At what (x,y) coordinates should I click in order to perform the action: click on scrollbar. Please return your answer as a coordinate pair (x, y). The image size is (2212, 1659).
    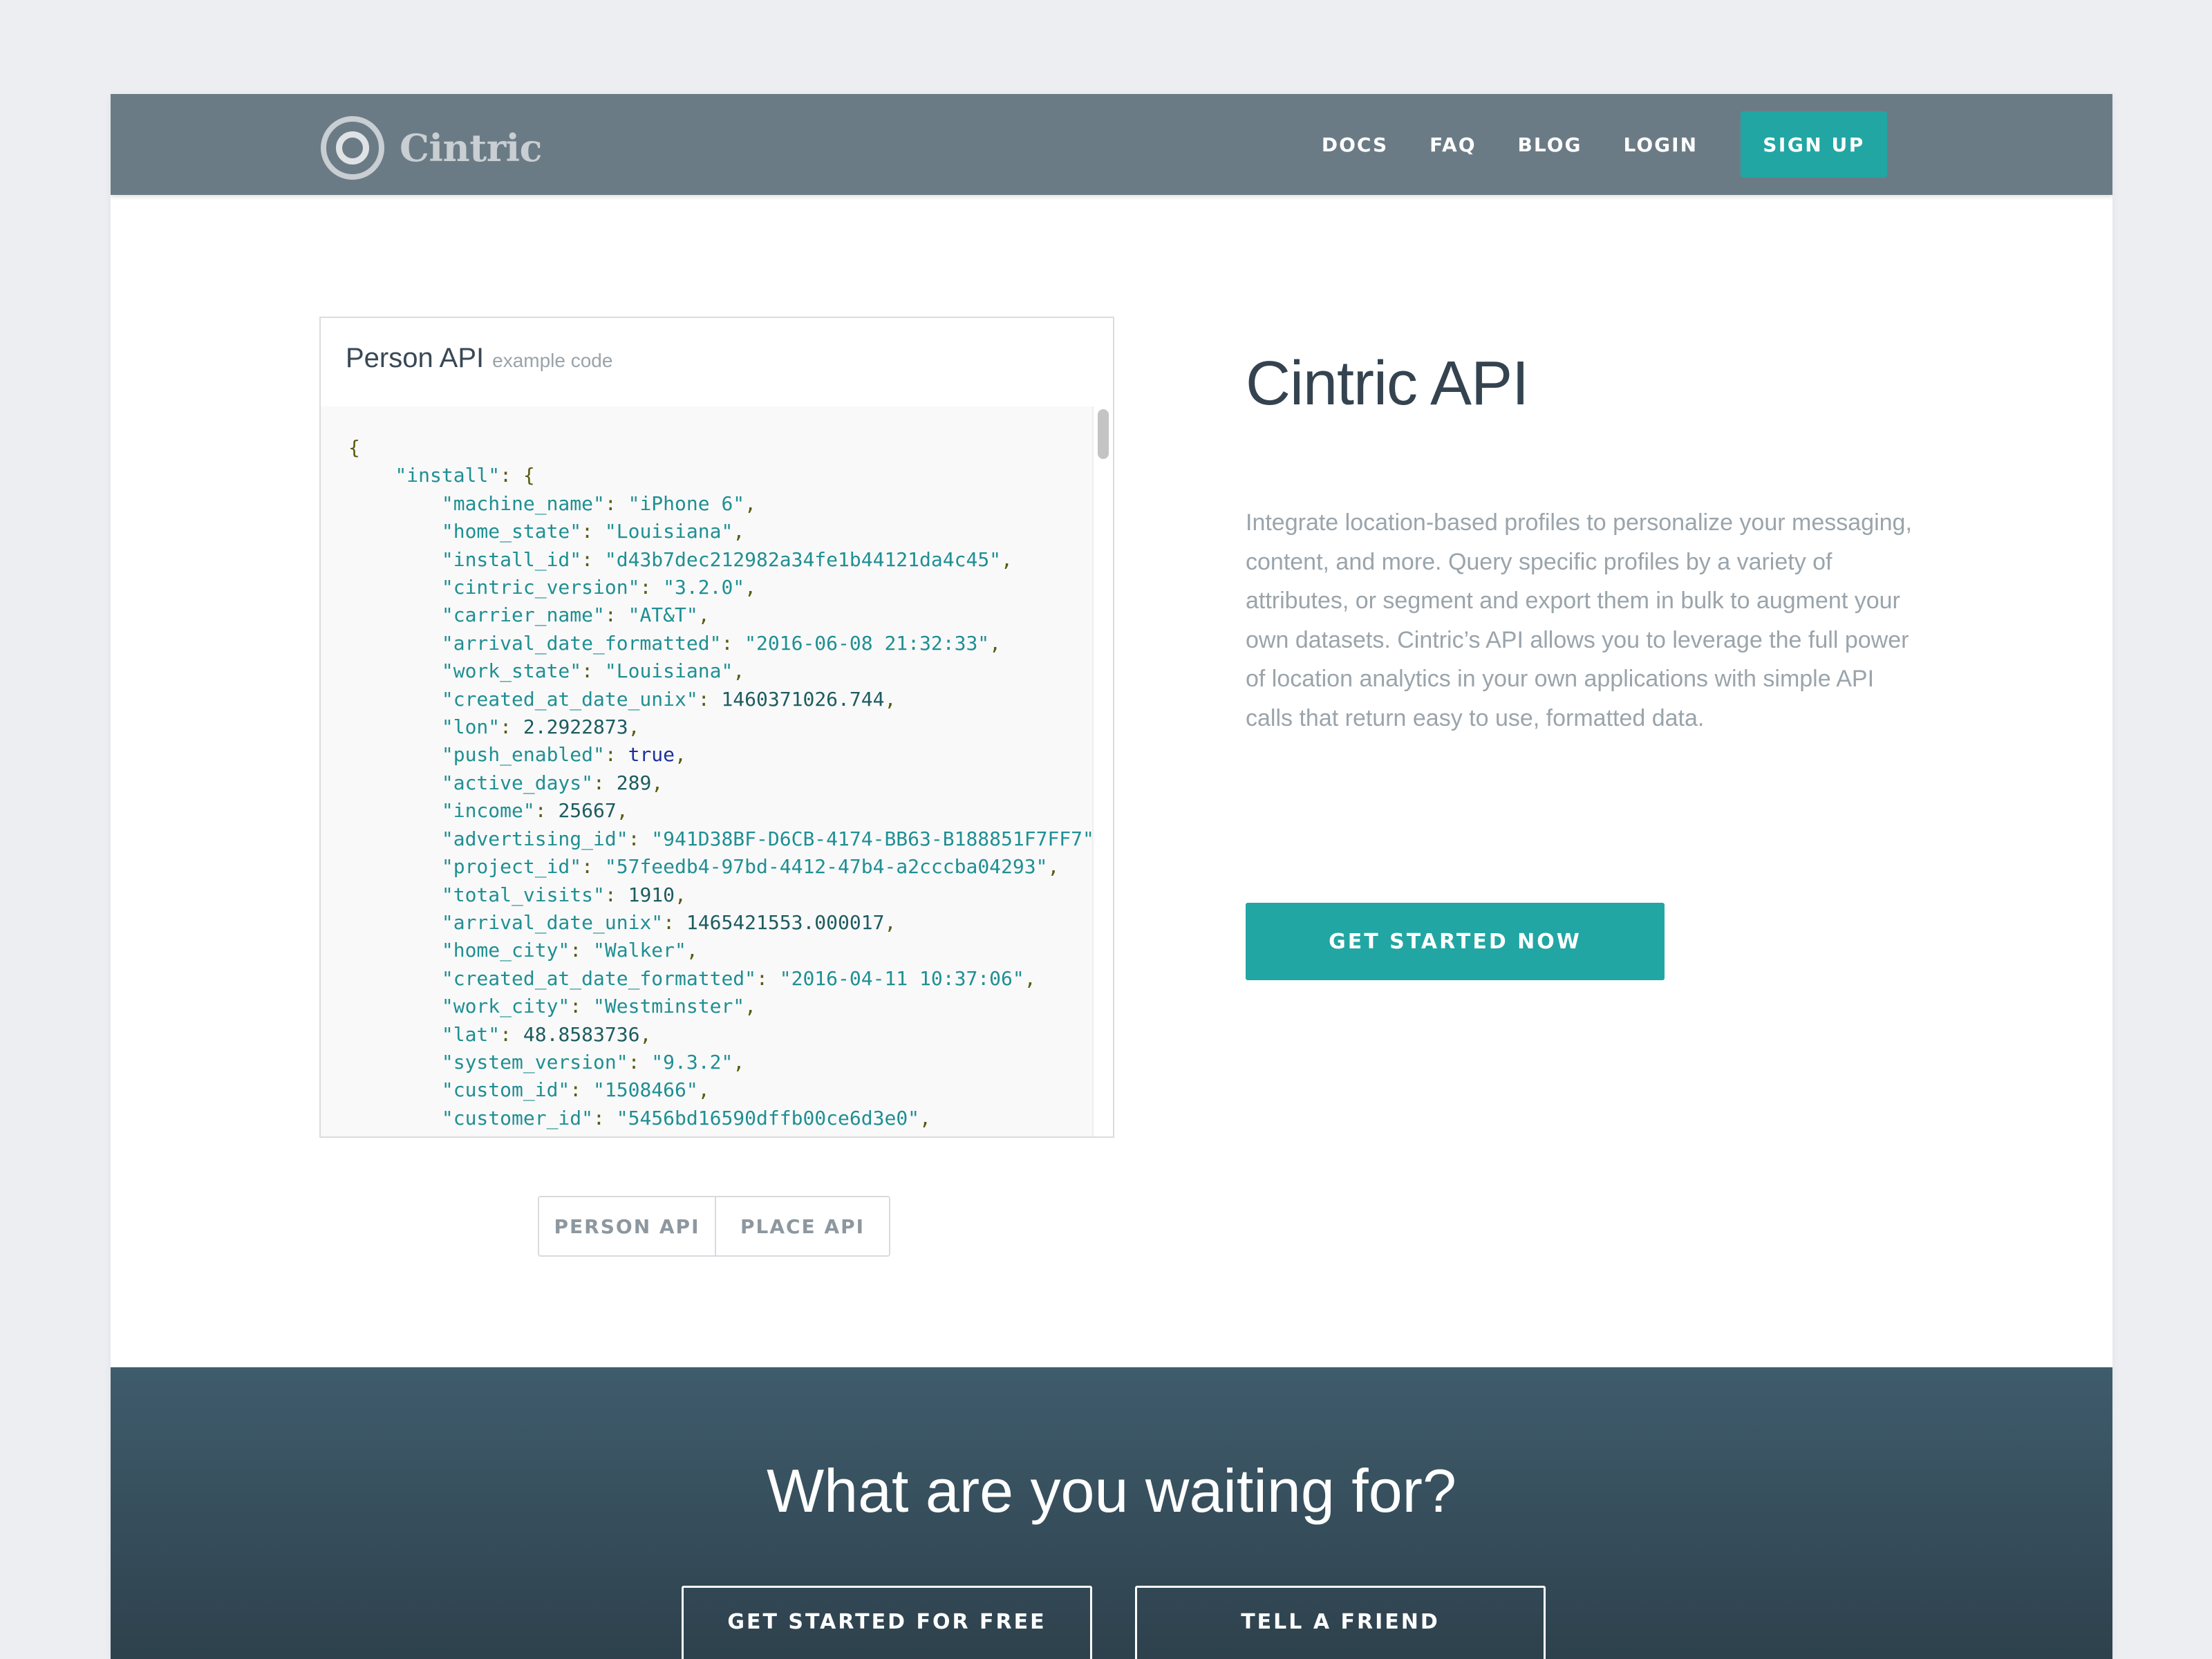
    Looking at the image, I should click on (1102, 771).